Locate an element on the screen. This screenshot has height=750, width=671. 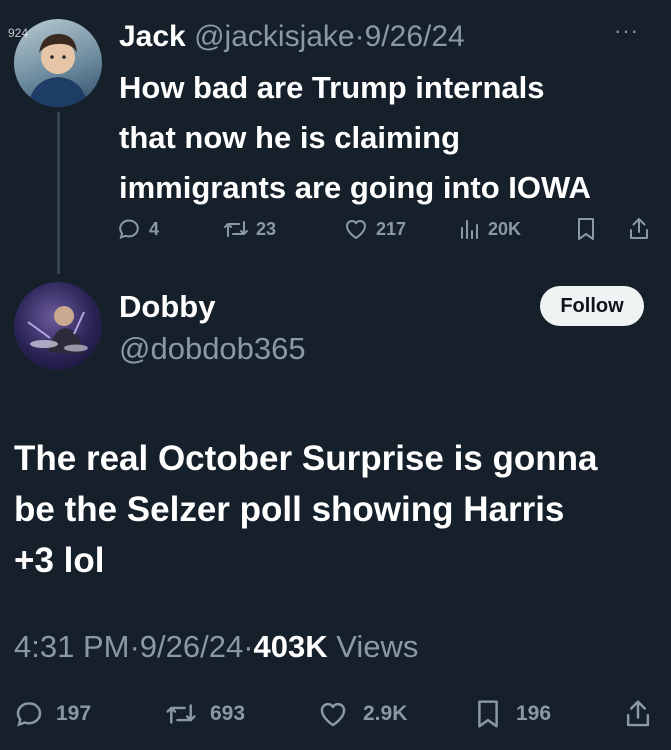
retweet-button: 693 is located at coordinates (204, 714).